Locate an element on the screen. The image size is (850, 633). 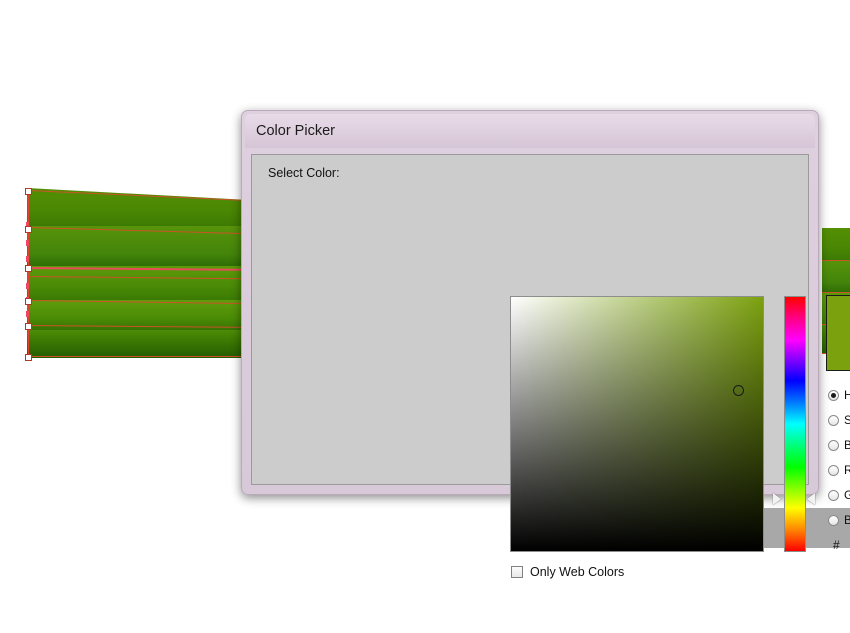
field-row-hue: H: 74° is located at coordinates (839, 395).